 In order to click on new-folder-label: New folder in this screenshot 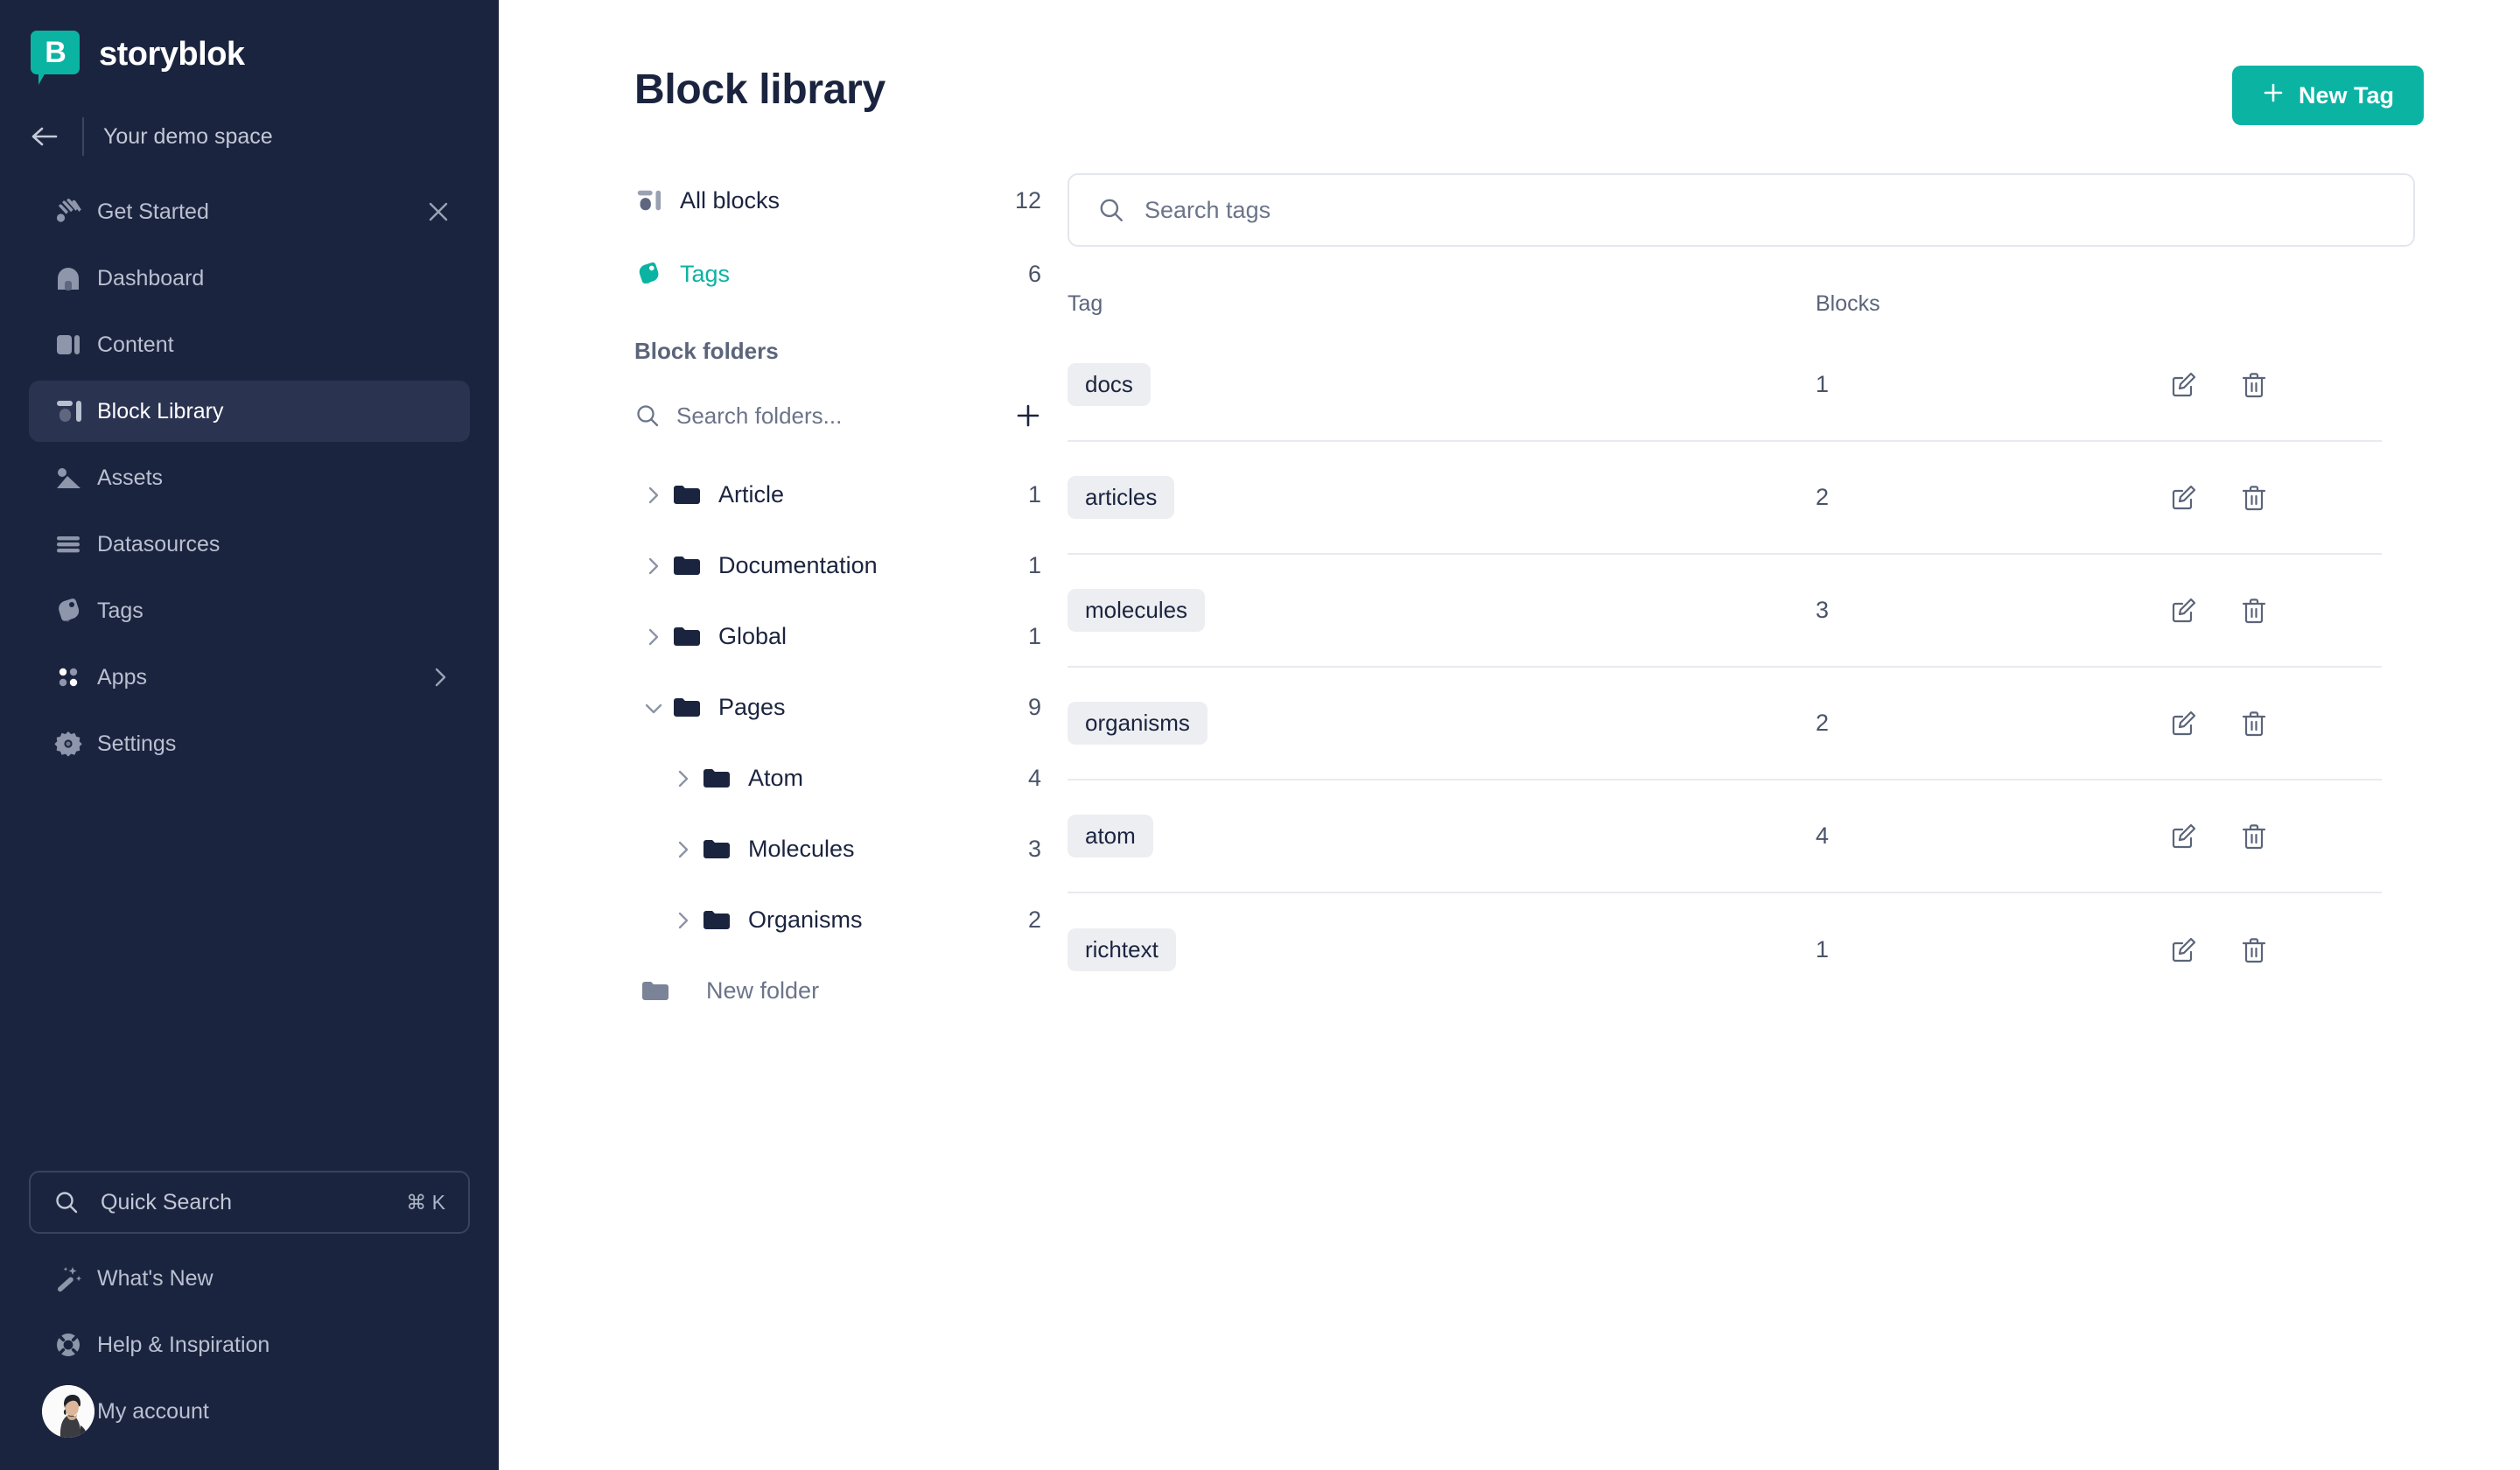, I will do `click(763, 990)`.